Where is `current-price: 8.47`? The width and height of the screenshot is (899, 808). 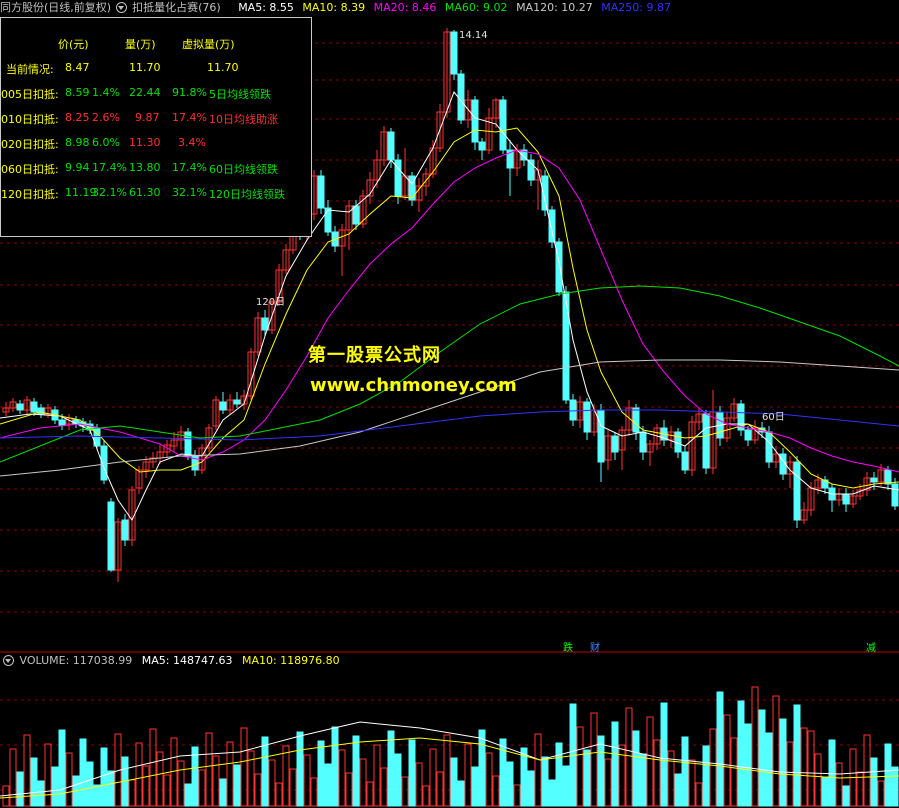
current-price: 8.47 is located at coordinates (77, 67).